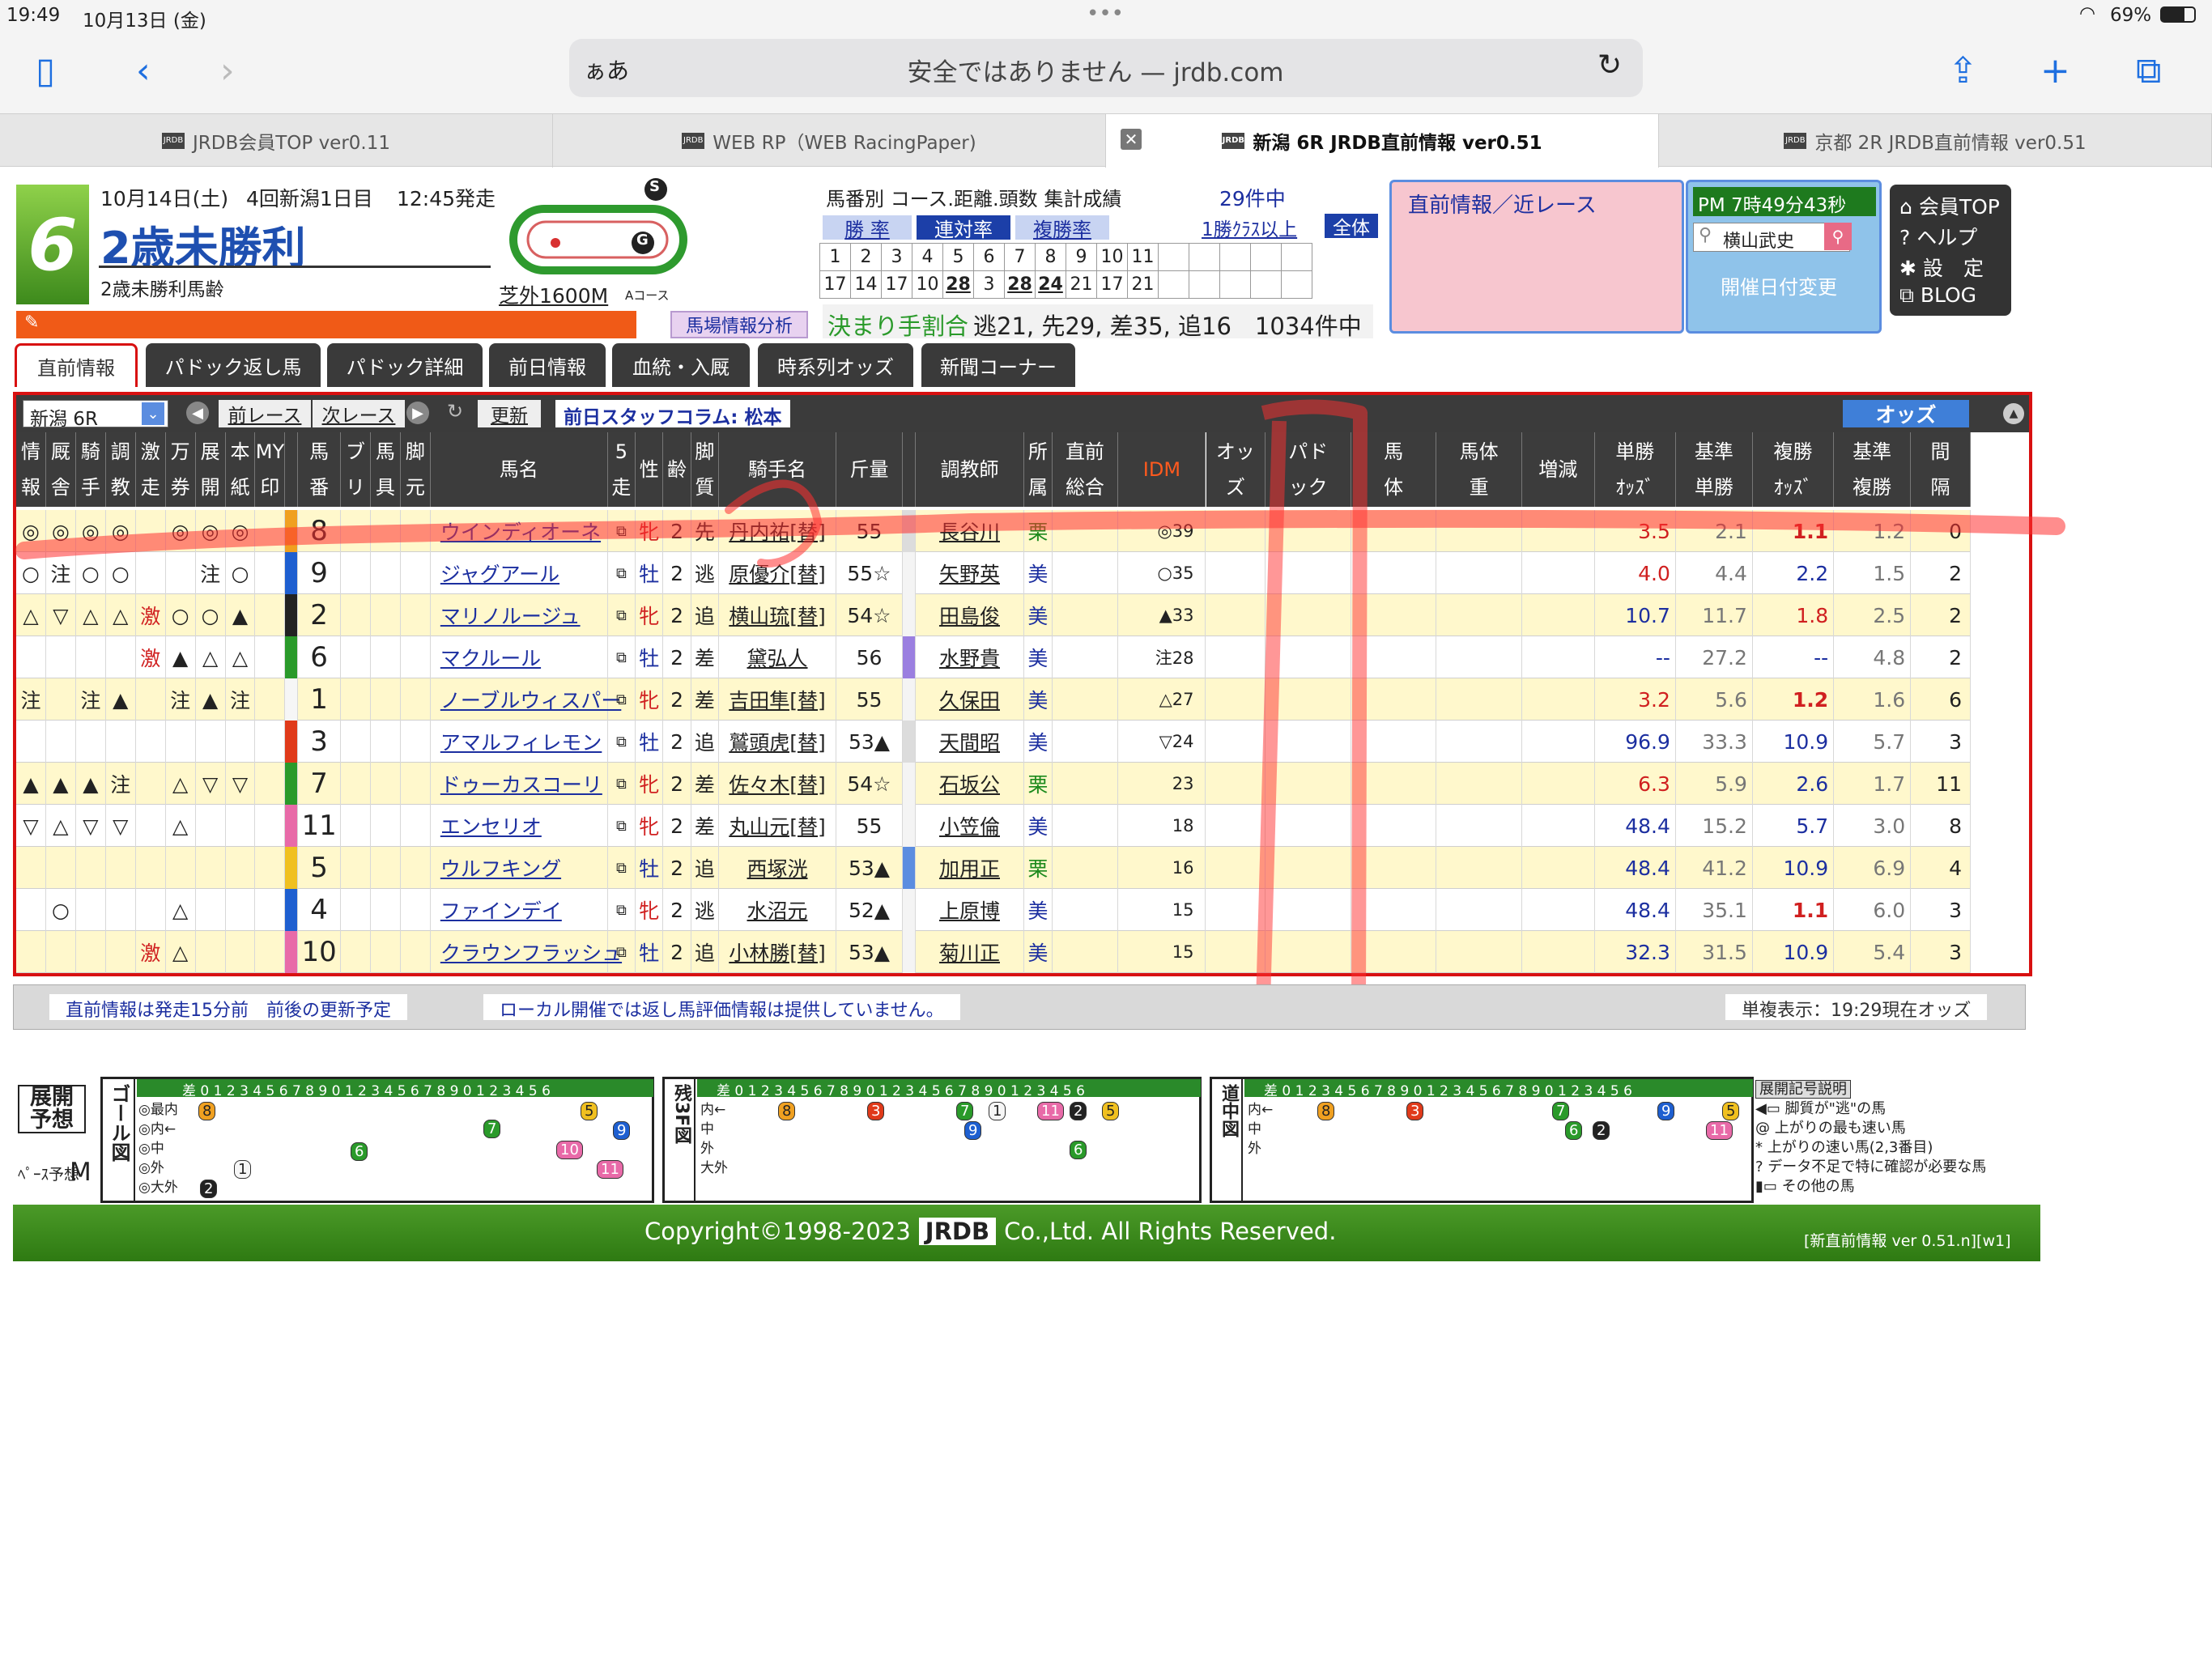 The image size is (2212, 1658). What do you see at coordinates (32, 322) in the screenshot?
I see `pencil-icon: ✎` at bounding box center [32, 322].